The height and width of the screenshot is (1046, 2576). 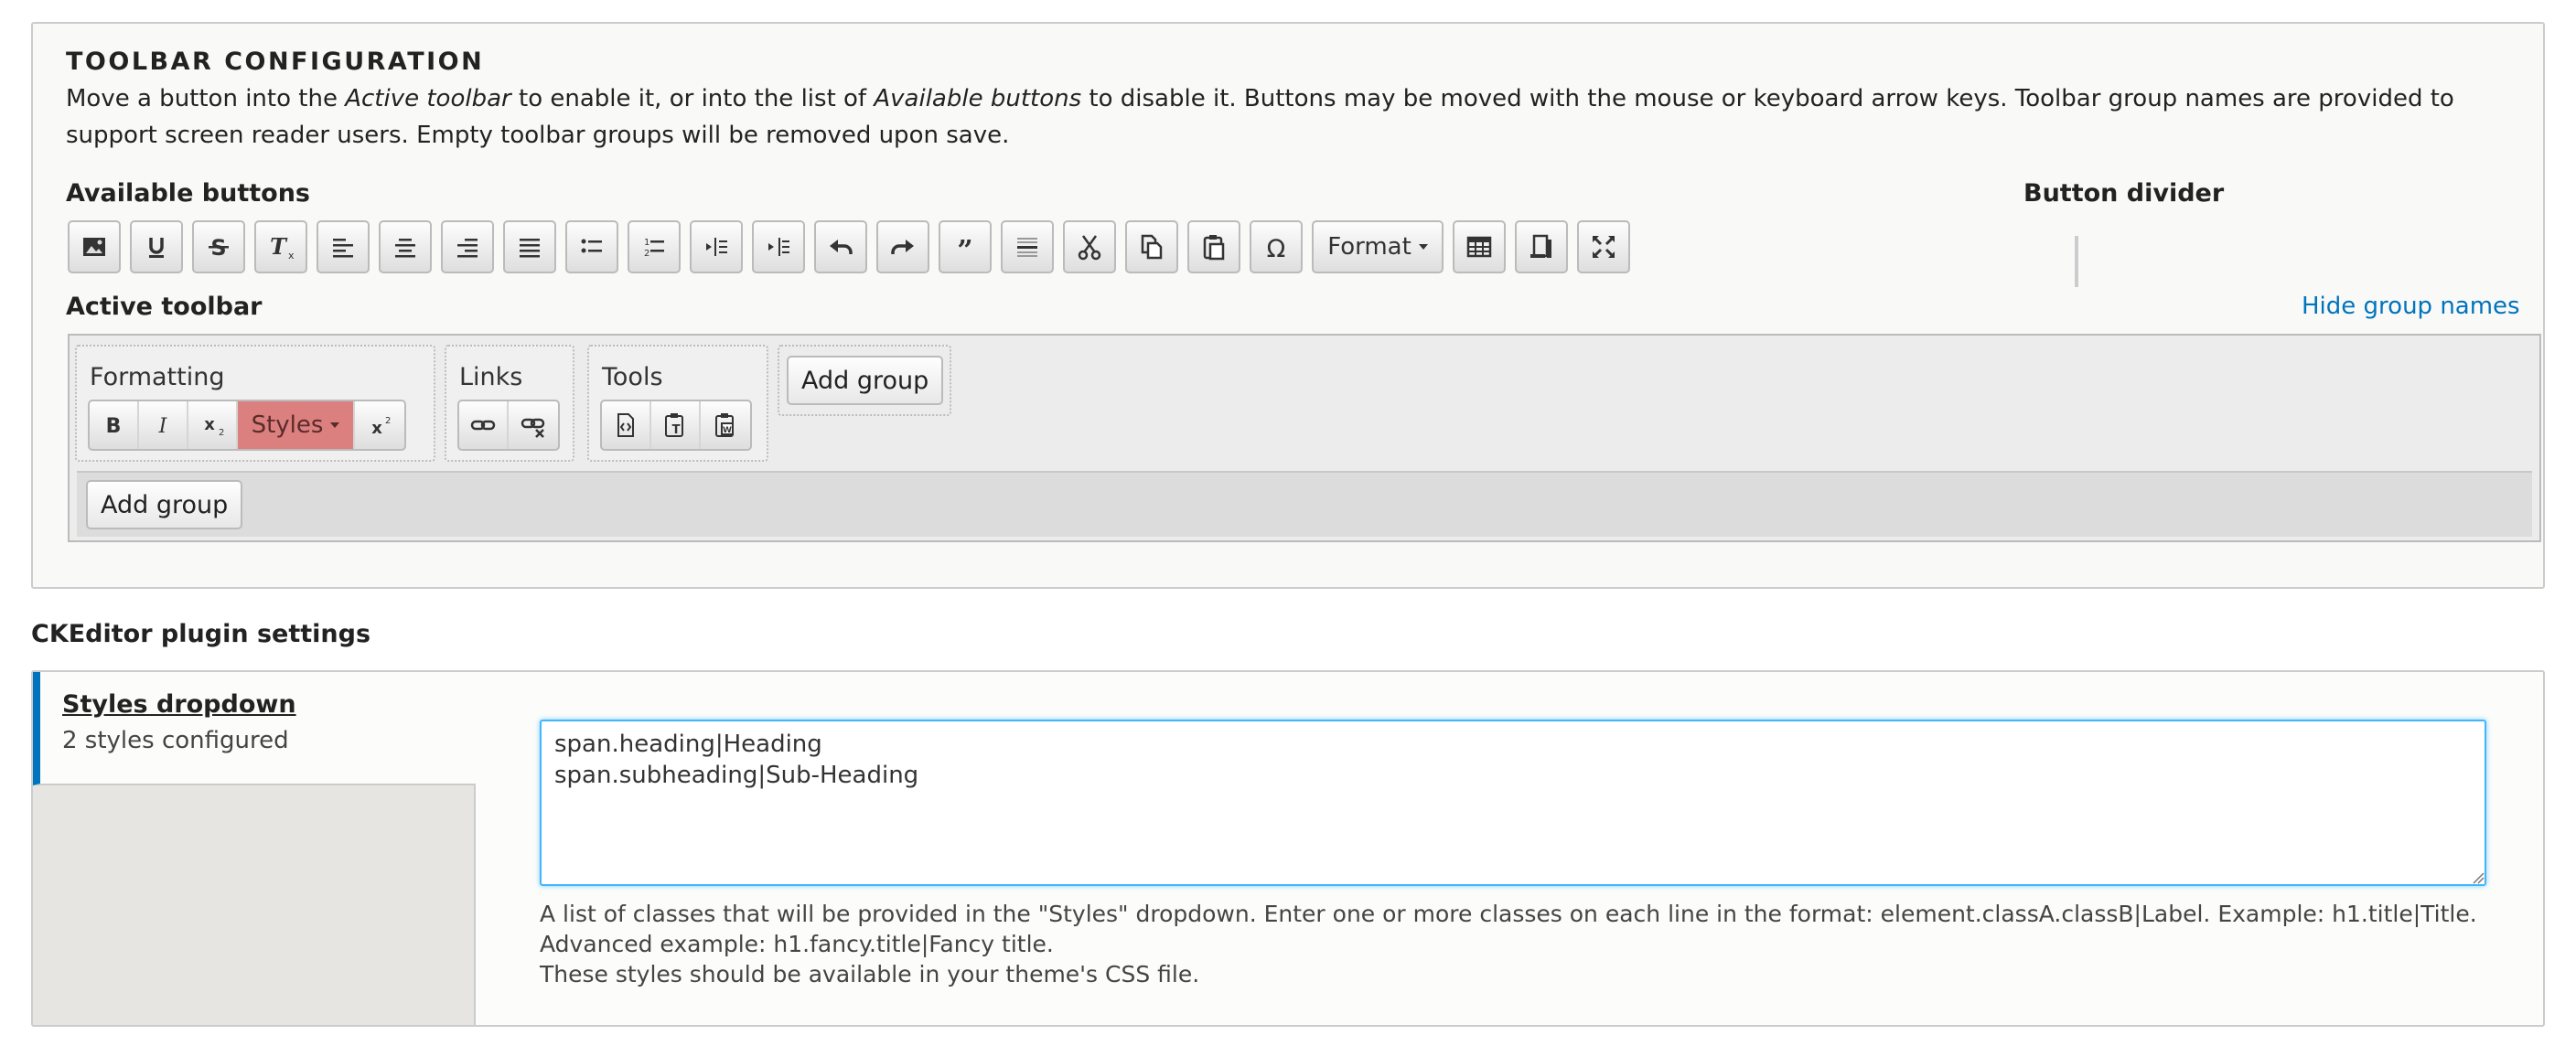 What do you see at coordinates (276, 62) in the screenshot?
I see `fieldset-legend: TOOLBAR CONFIGURATION` at bounding box center [276, 62].